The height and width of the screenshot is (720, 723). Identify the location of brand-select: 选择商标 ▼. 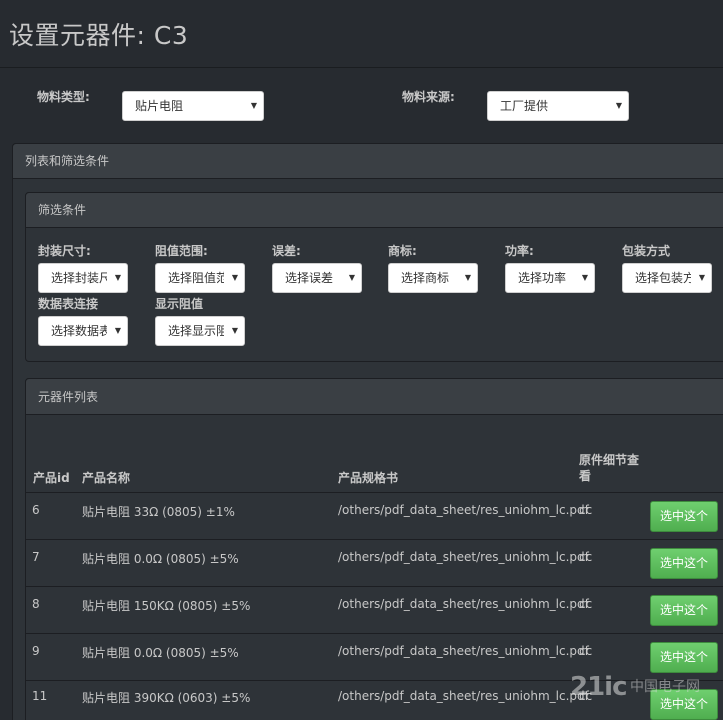
(433, 278).